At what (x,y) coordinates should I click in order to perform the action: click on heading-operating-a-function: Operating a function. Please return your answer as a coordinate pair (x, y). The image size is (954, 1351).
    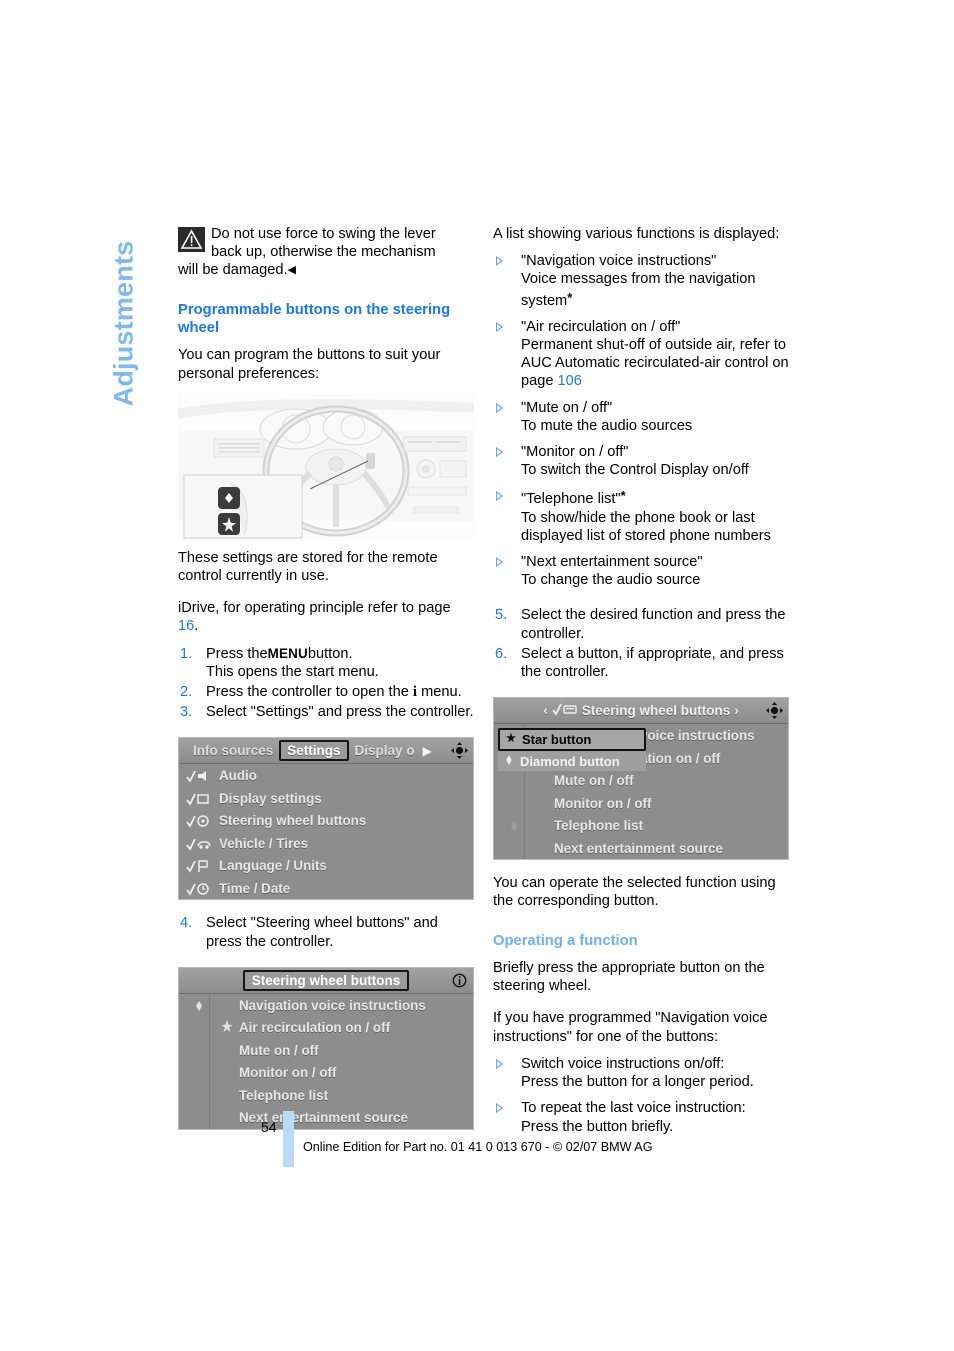
    Looking at the image, I should click on (565, 940).